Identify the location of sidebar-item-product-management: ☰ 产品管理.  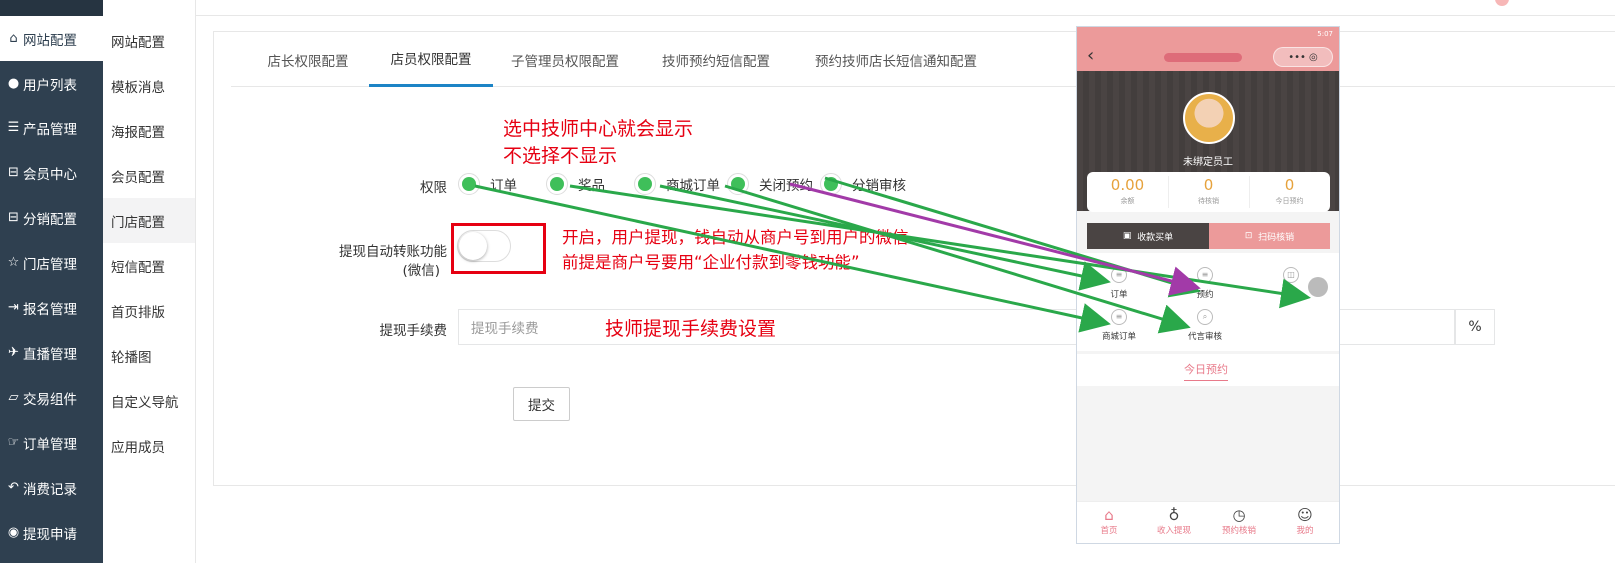
(51, 127).